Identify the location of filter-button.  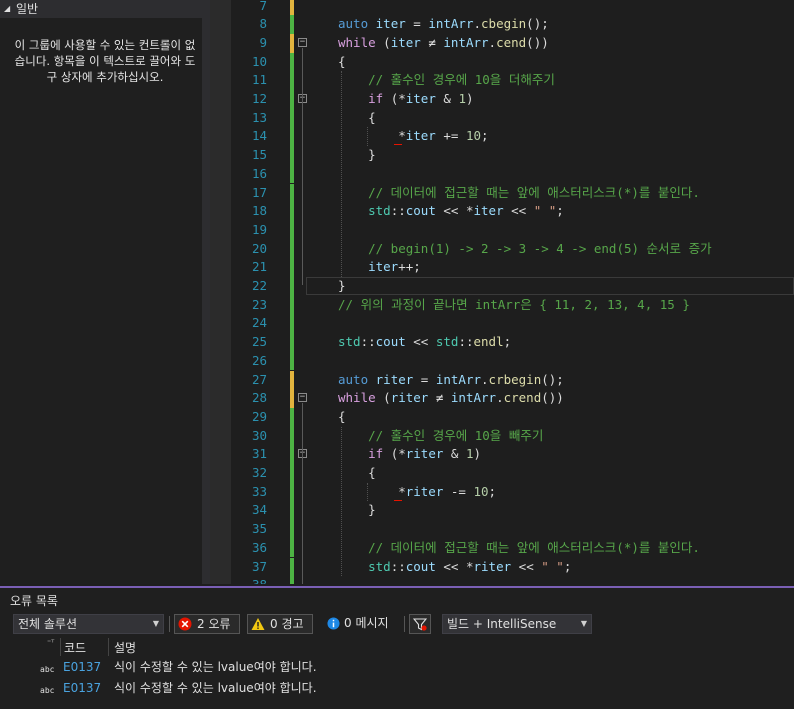
(420, 624).